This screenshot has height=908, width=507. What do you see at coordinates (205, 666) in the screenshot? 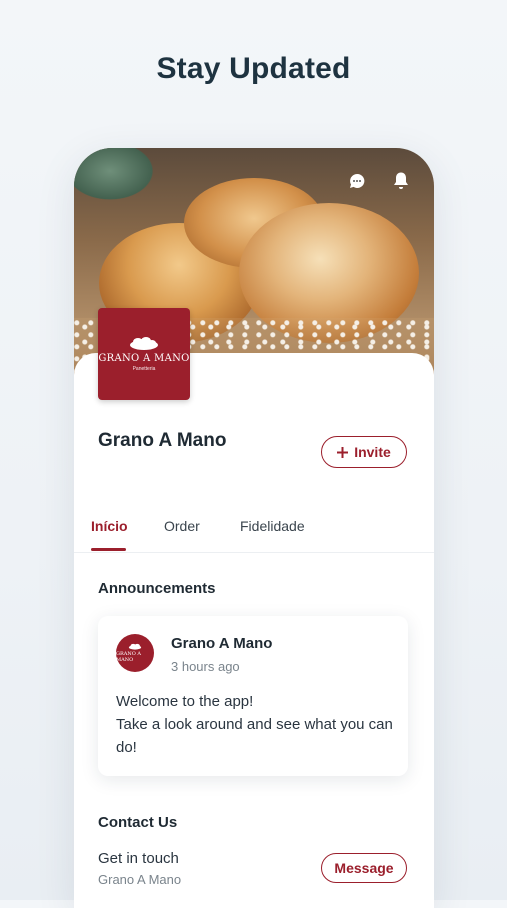
I see `post-timestamp: 3 hours ago` at bounding box center [205, 666].